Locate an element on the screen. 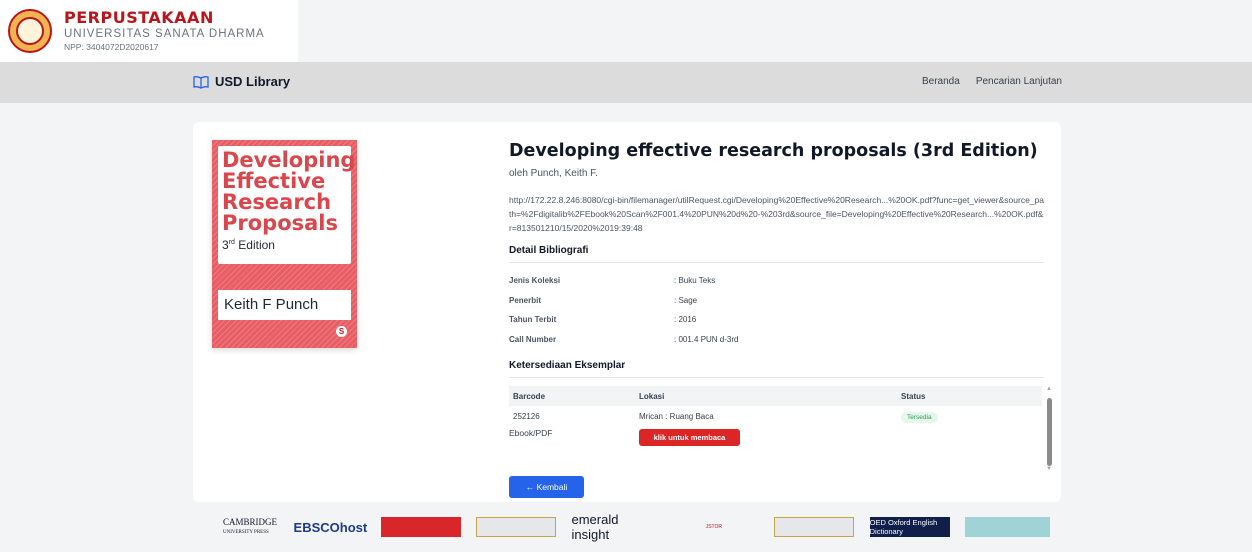 The width and height of the screenshot is (1252, 552). barcode-cell: 252126 is located at coordinates (526, 416).